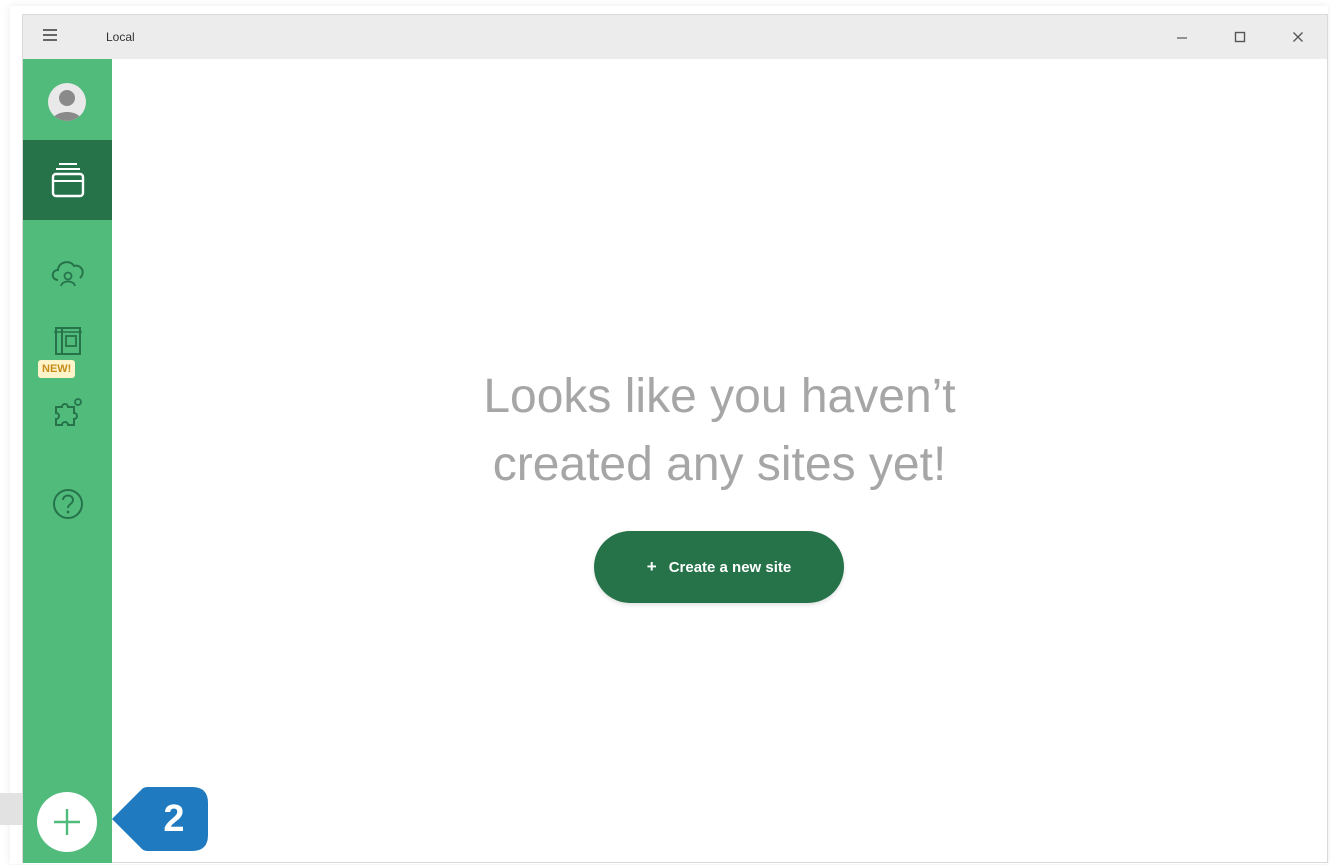 The height and width of the screenshot is (865, 1330). I want to click on plus-icon, so click(67, 822).